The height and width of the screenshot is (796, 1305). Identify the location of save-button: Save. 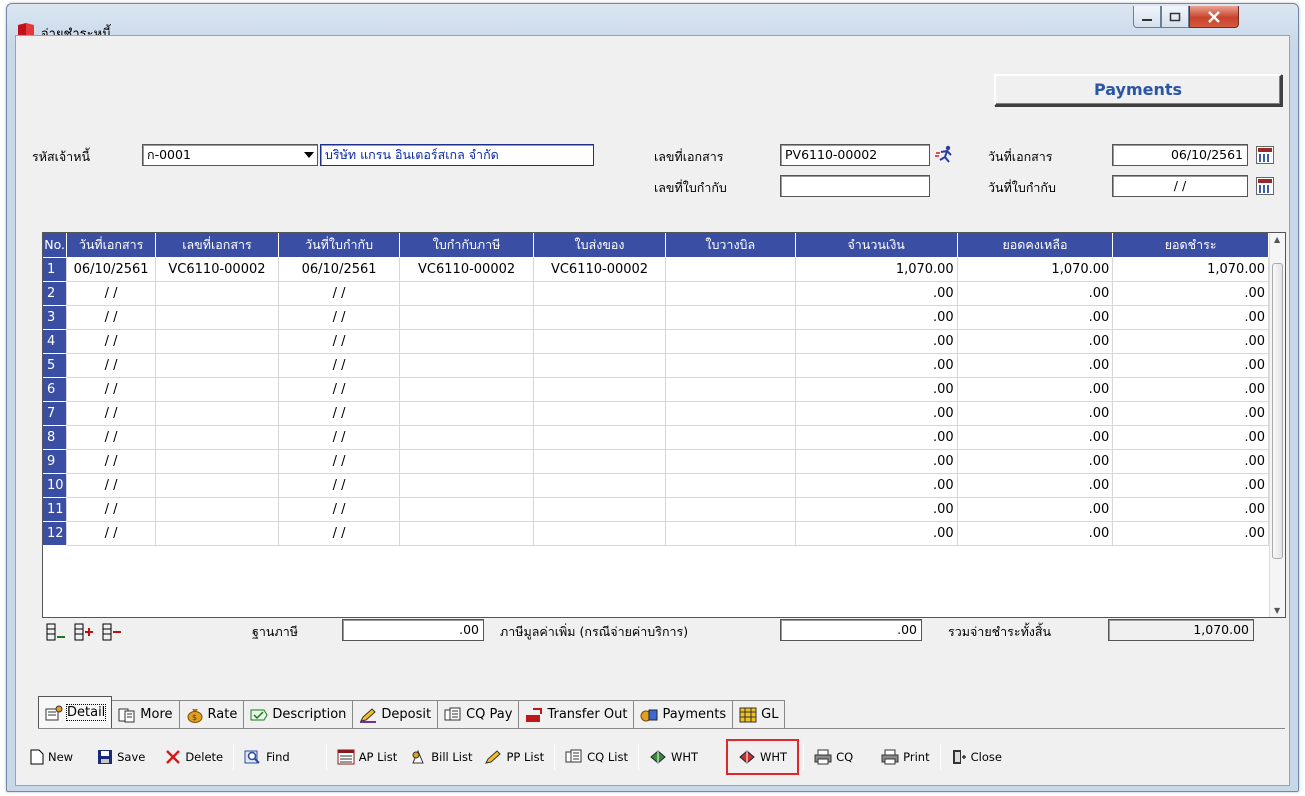
(121, 757).